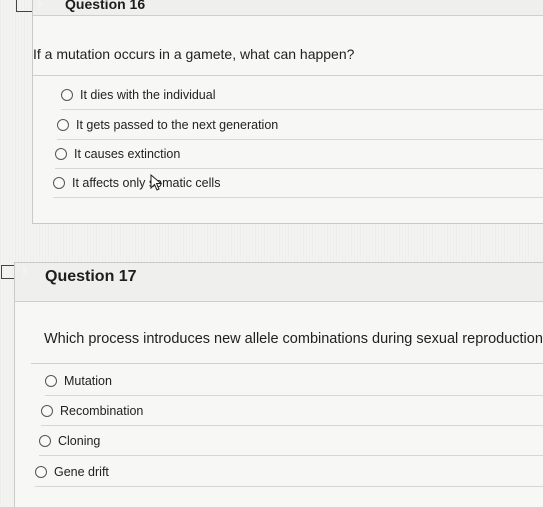 The width and height of the screenshot is (543, 507). Describe the element at coordinates (156, 182) in the screenshot. I see `mouse-pointer-icon` at that location.